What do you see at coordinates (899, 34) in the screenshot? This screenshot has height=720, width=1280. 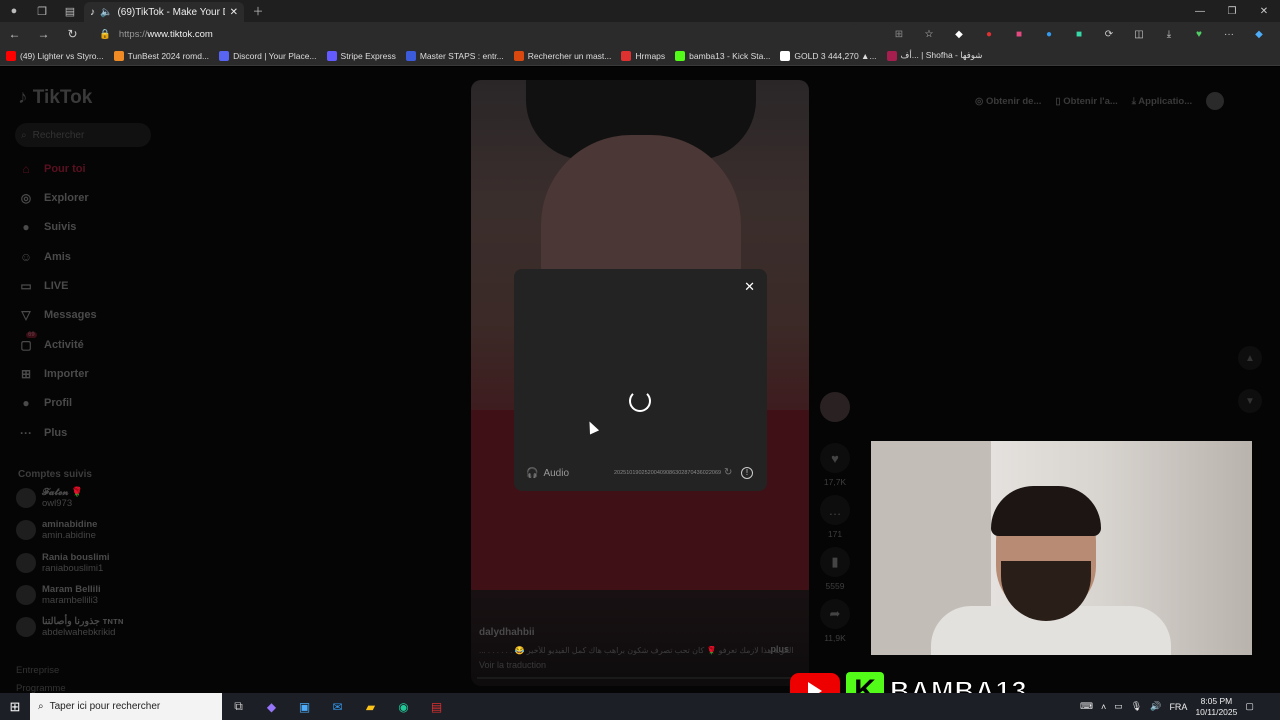 I see `app-available-icon: ⊞` at bounding box center [899, 34].